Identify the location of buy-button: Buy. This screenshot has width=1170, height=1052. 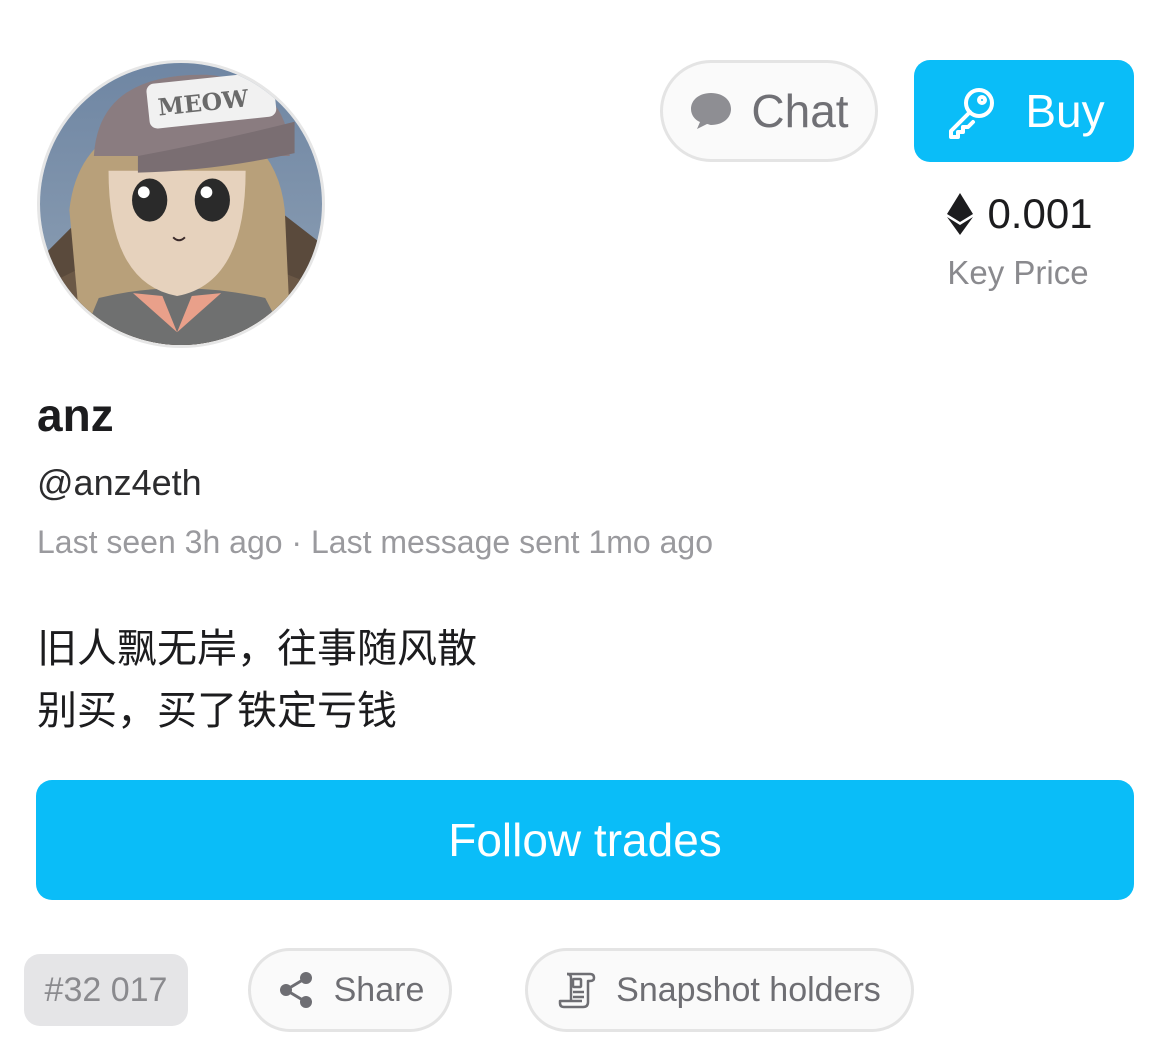
(1024, 111).